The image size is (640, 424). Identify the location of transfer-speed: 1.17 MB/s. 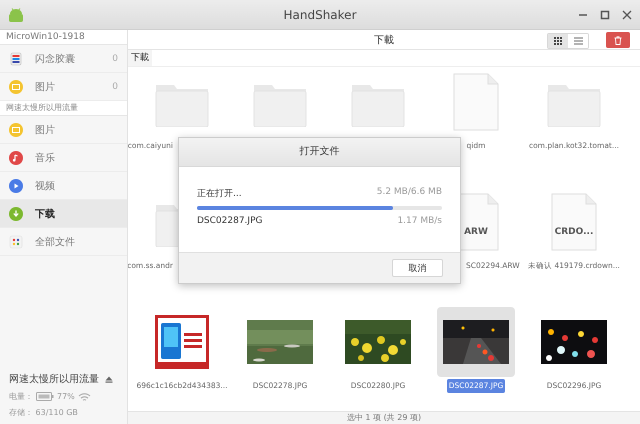
(419, 221).